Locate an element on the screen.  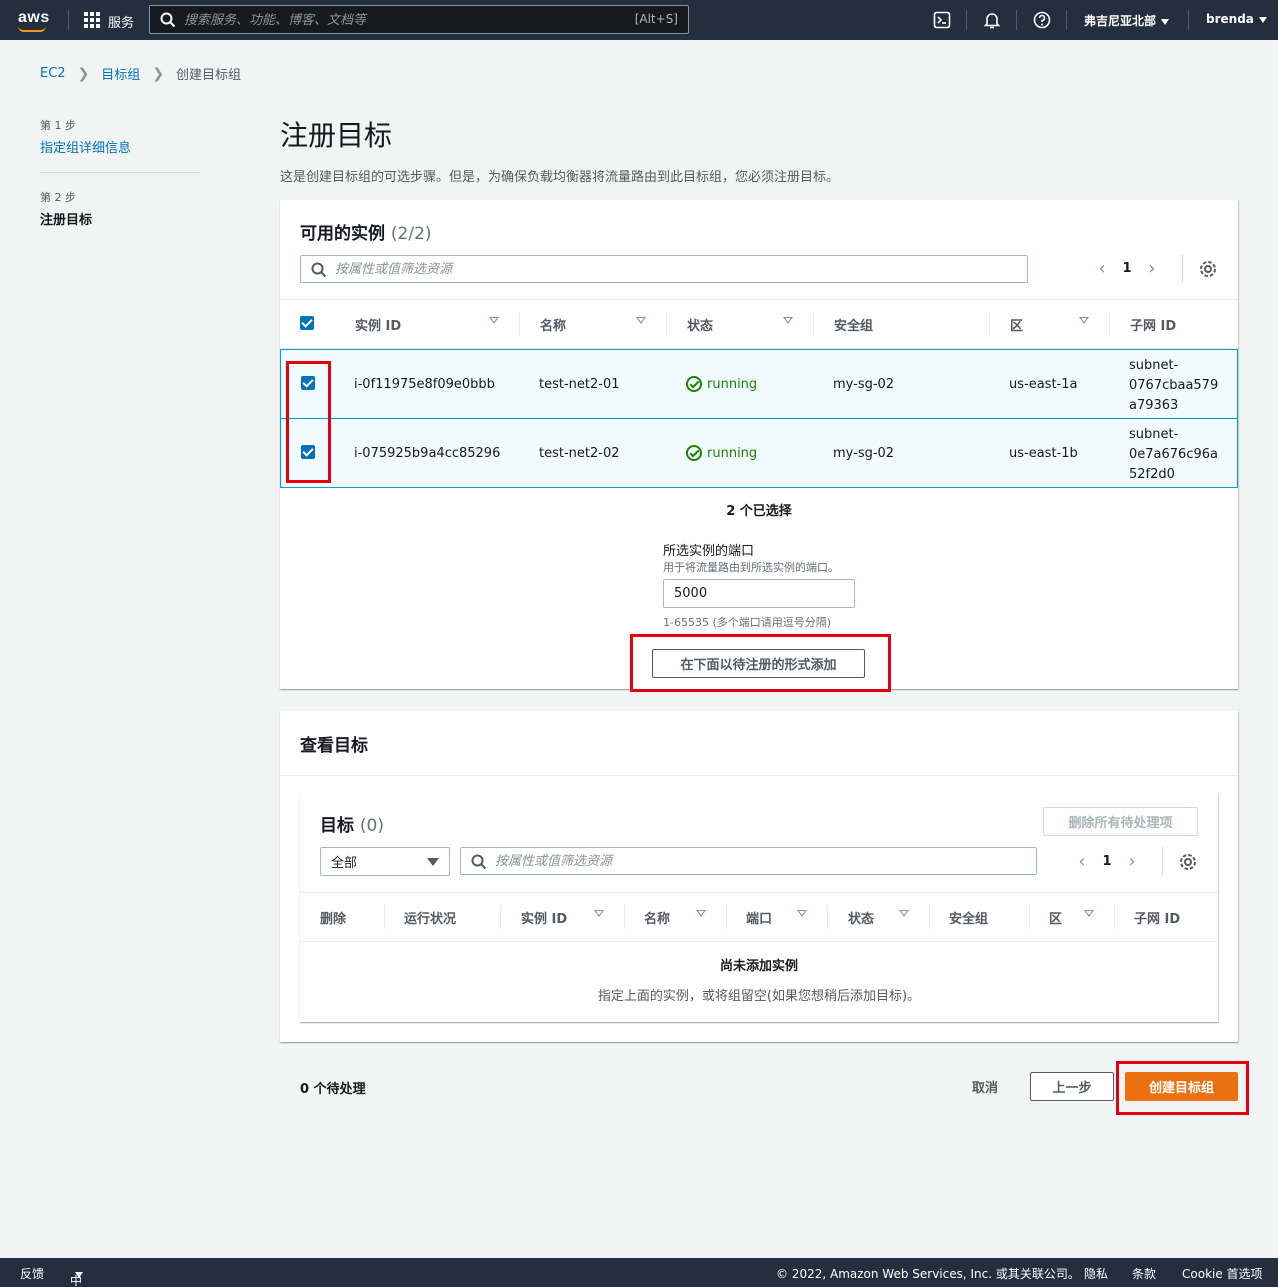
subnet-part: 52f2d0 is located at coordinates (1152, 474).